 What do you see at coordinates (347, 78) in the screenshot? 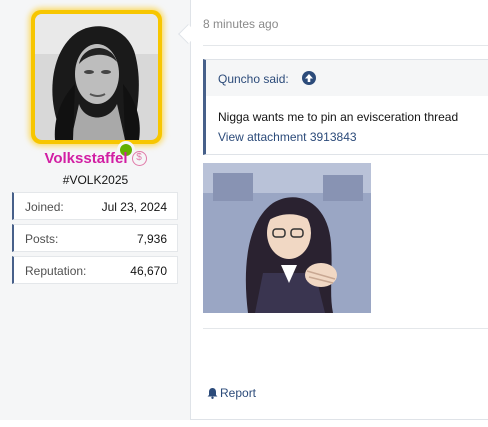
I see `quote-header: Quncho said:` at bounding box center [347, 78].